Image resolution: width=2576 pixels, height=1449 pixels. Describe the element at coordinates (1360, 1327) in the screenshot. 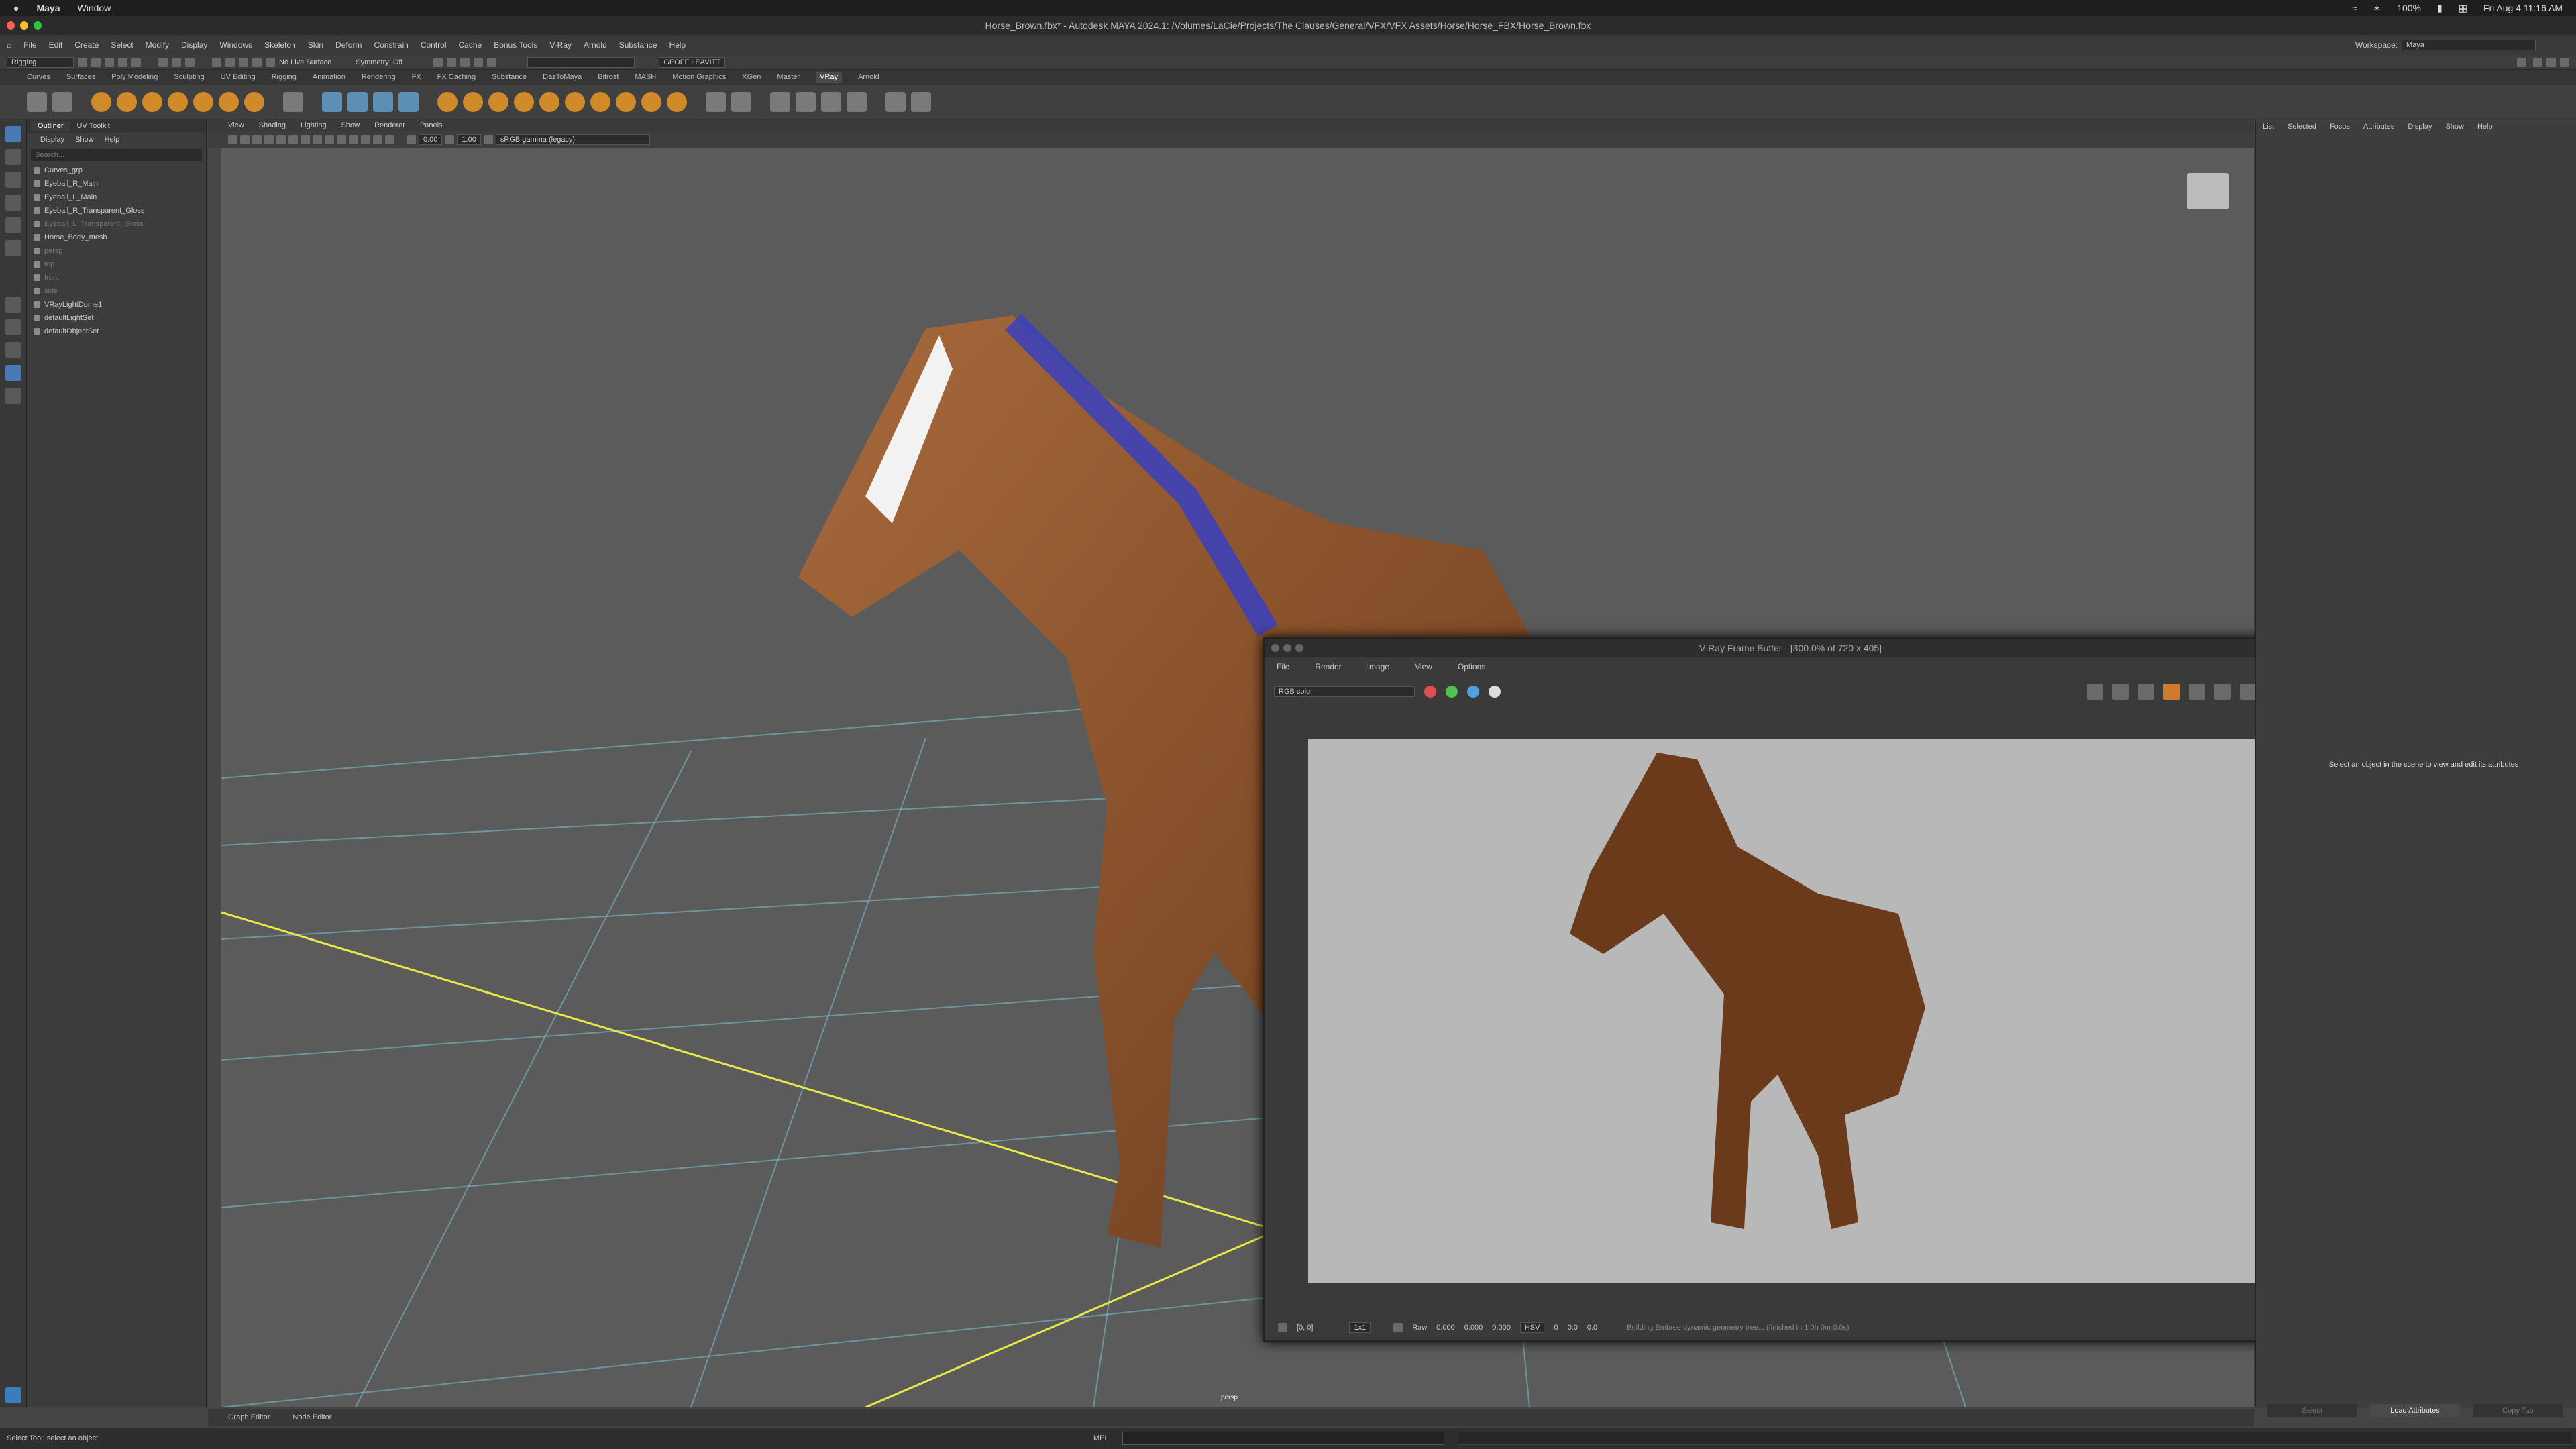

I see `vfb-zoom-dropdown: 1x1` at that location.